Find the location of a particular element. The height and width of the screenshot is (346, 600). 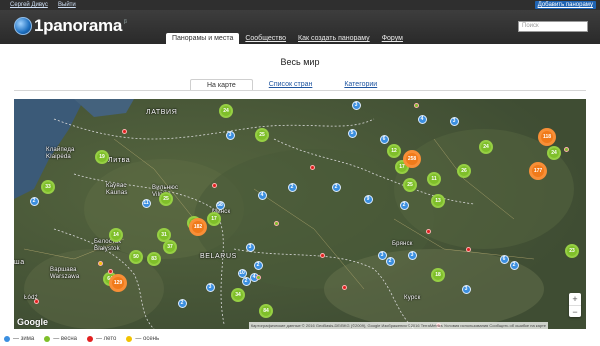

nav-community: Сообщество is located at coordinates (265, 38).